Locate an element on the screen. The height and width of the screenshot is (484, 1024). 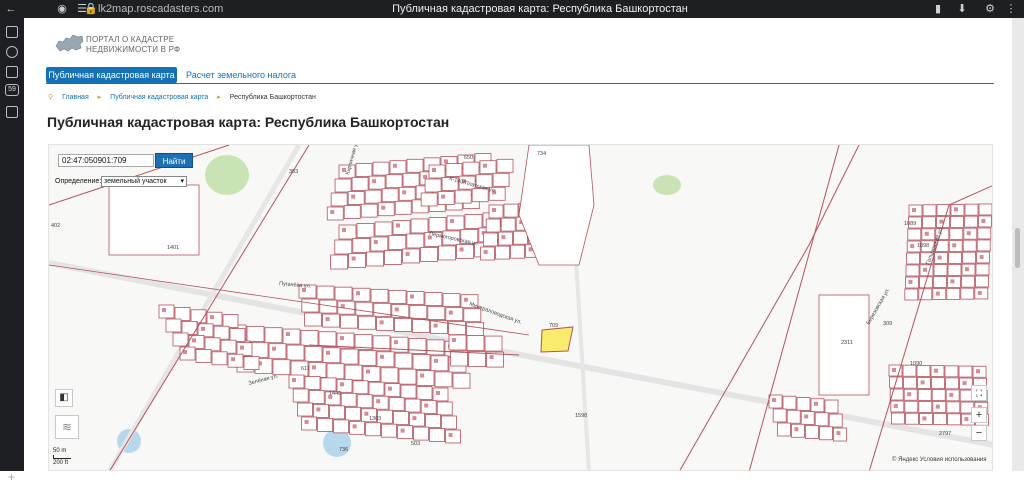
page-scrollbar is located at coordinates (1018, 244).